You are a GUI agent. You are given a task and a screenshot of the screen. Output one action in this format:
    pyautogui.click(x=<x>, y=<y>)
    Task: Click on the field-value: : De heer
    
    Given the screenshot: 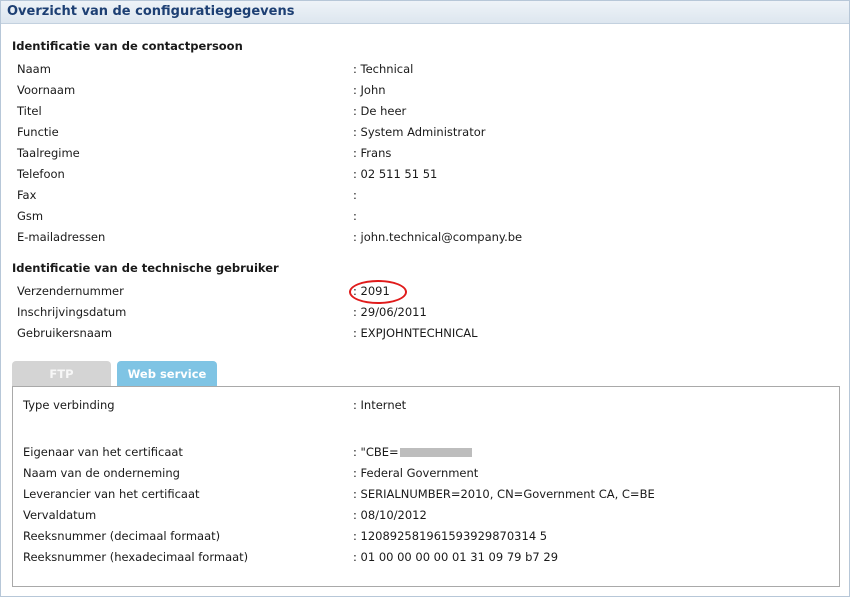 What is the action you would take?
    pyautogui.click(x=380, y=111)
    